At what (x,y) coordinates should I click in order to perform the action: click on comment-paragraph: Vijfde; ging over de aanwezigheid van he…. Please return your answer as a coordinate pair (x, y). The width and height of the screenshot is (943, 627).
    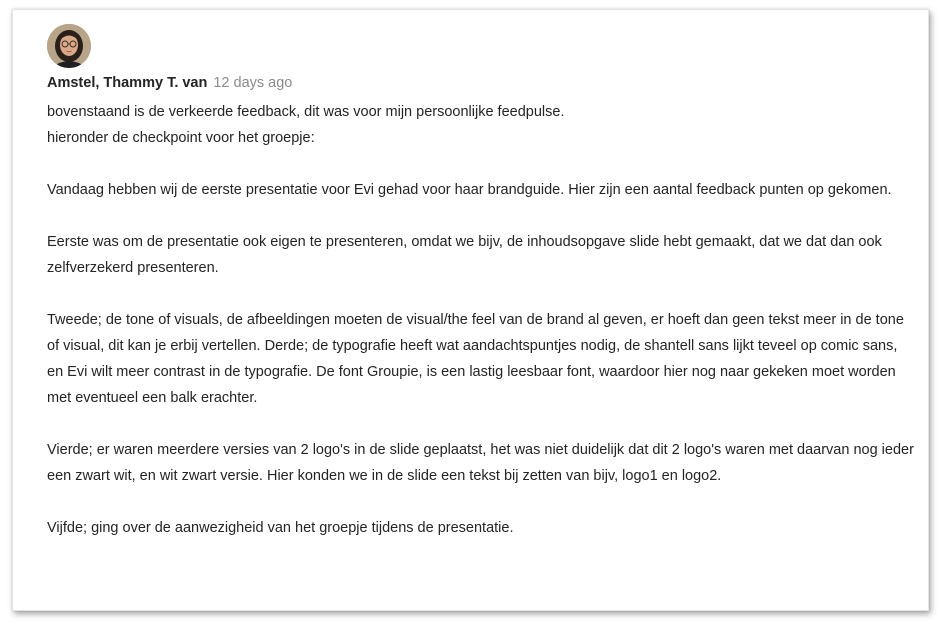
    Looking at the image, I should click on (280, 528).